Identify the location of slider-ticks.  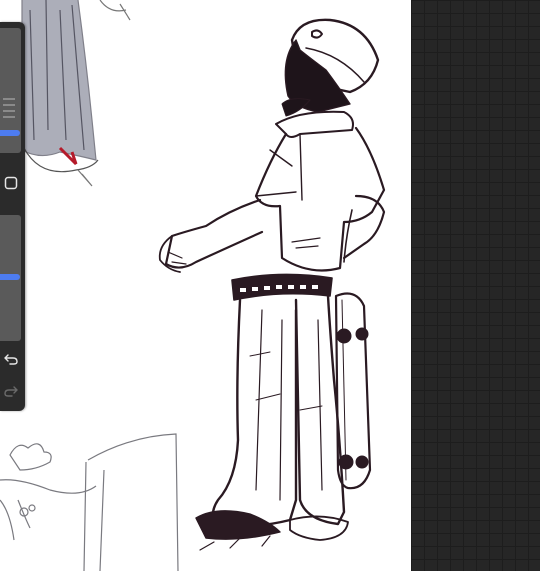
(9, 110).